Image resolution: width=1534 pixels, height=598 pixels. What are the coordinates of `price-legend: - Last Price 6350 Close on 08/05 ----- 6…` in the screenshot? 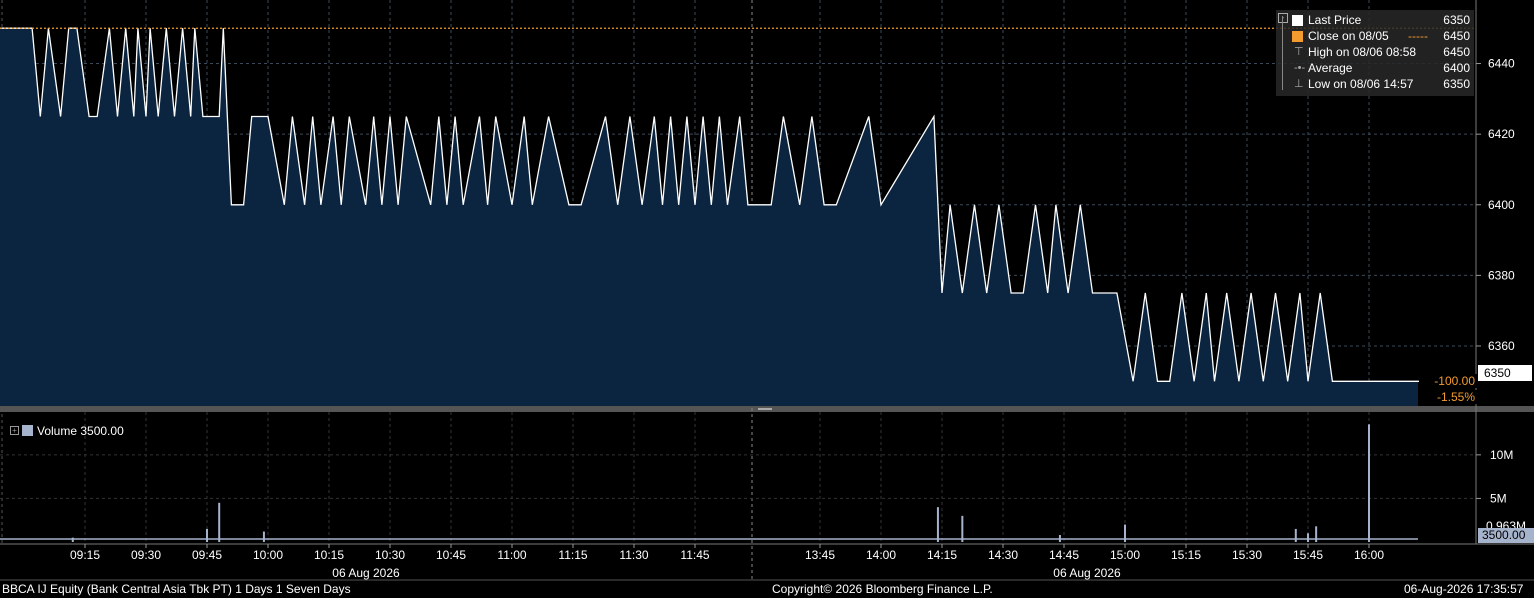 It's located at (1375, 53).